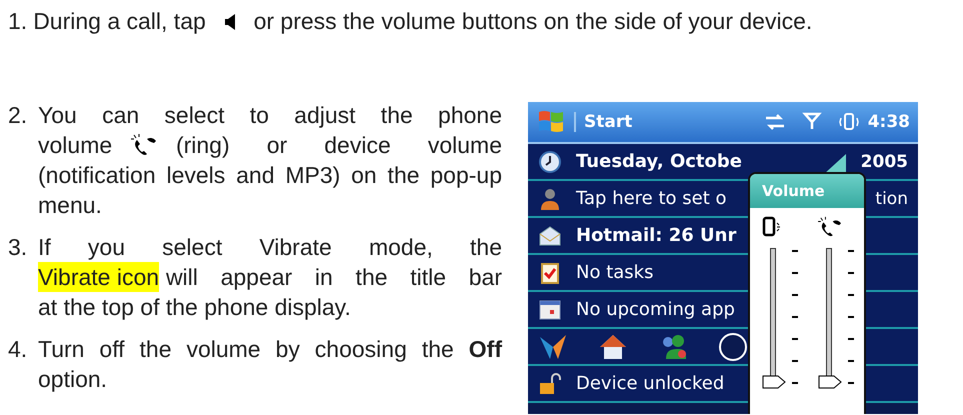 The image size is (963, 415). Describe the element at coordinates (533, 21) in the screenshot. I see `step-text: or press the volume buttons on the side of your device.` at that location.